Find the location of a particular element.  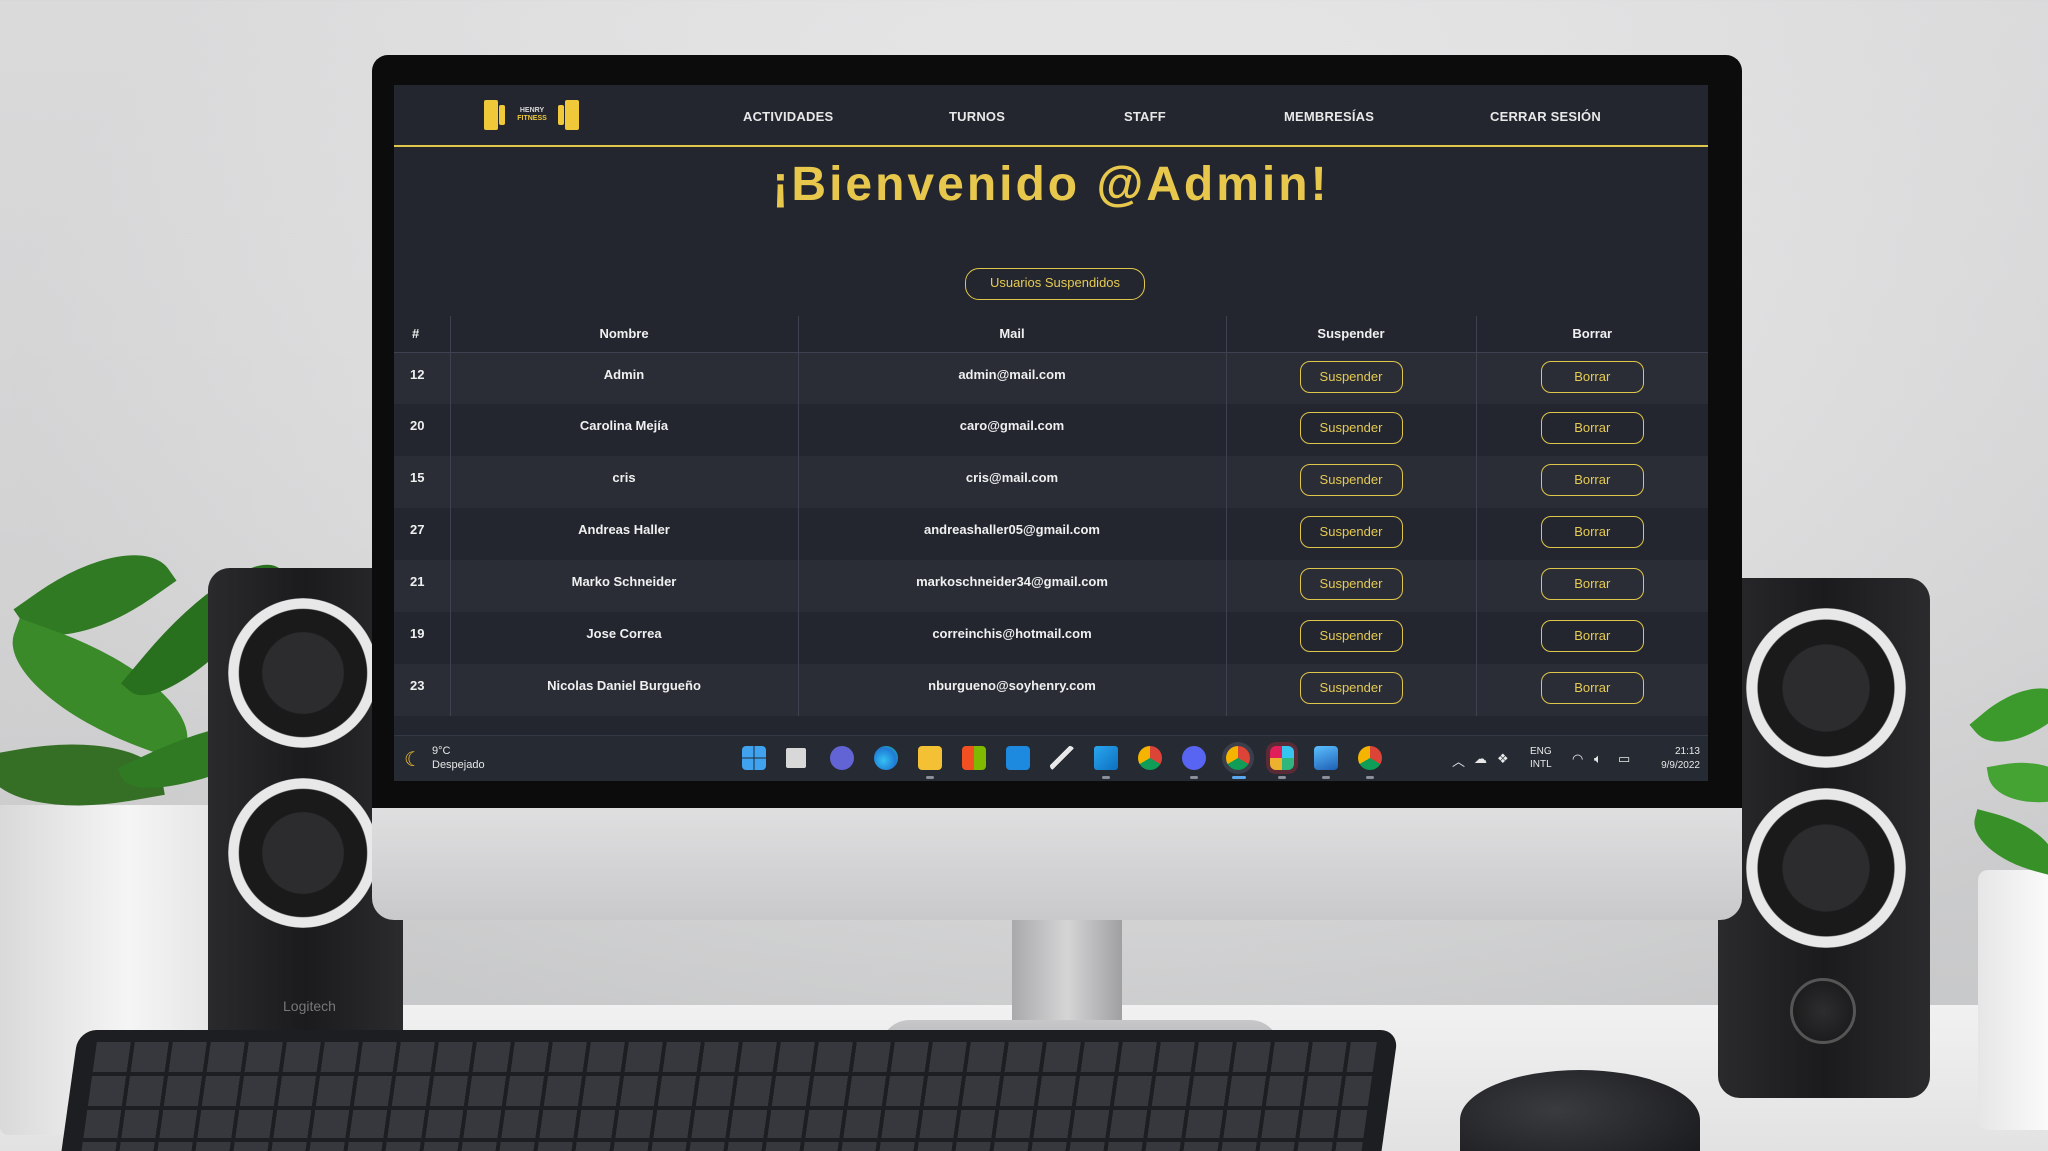

user-id: 23 is located at coordinates (422, 690).